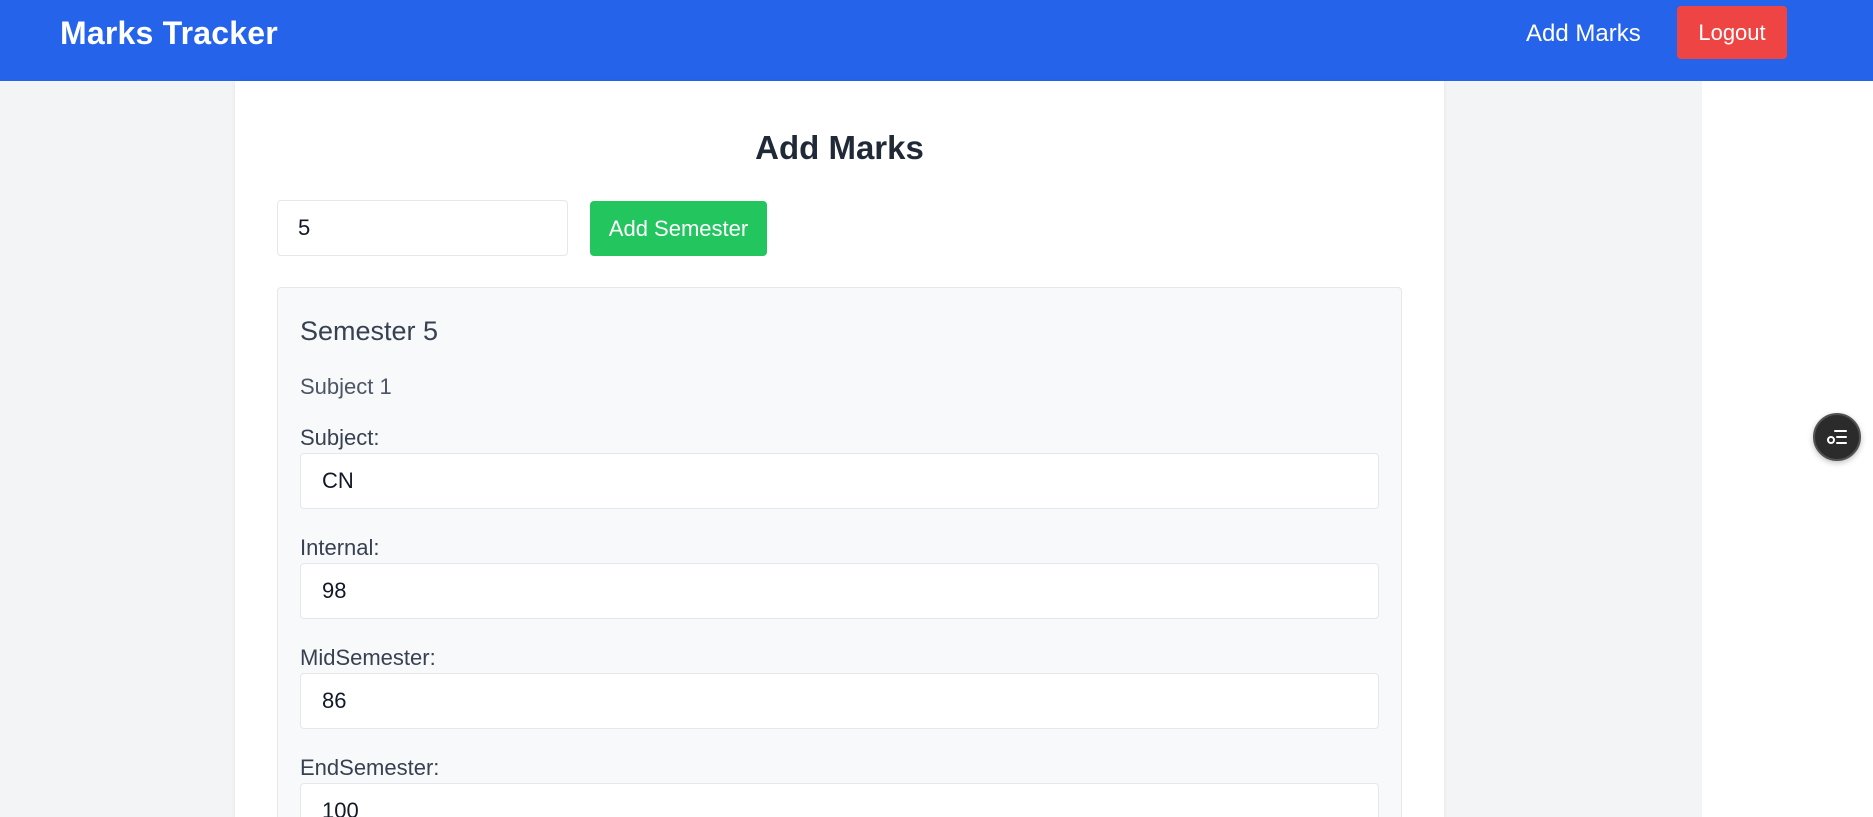 This screenshot has width=1873, height=817. What do you see at coordinates (370, 767) in the screenshot?
I see `endsemester-label: EndSemester:` at bounding box center [370, 767].